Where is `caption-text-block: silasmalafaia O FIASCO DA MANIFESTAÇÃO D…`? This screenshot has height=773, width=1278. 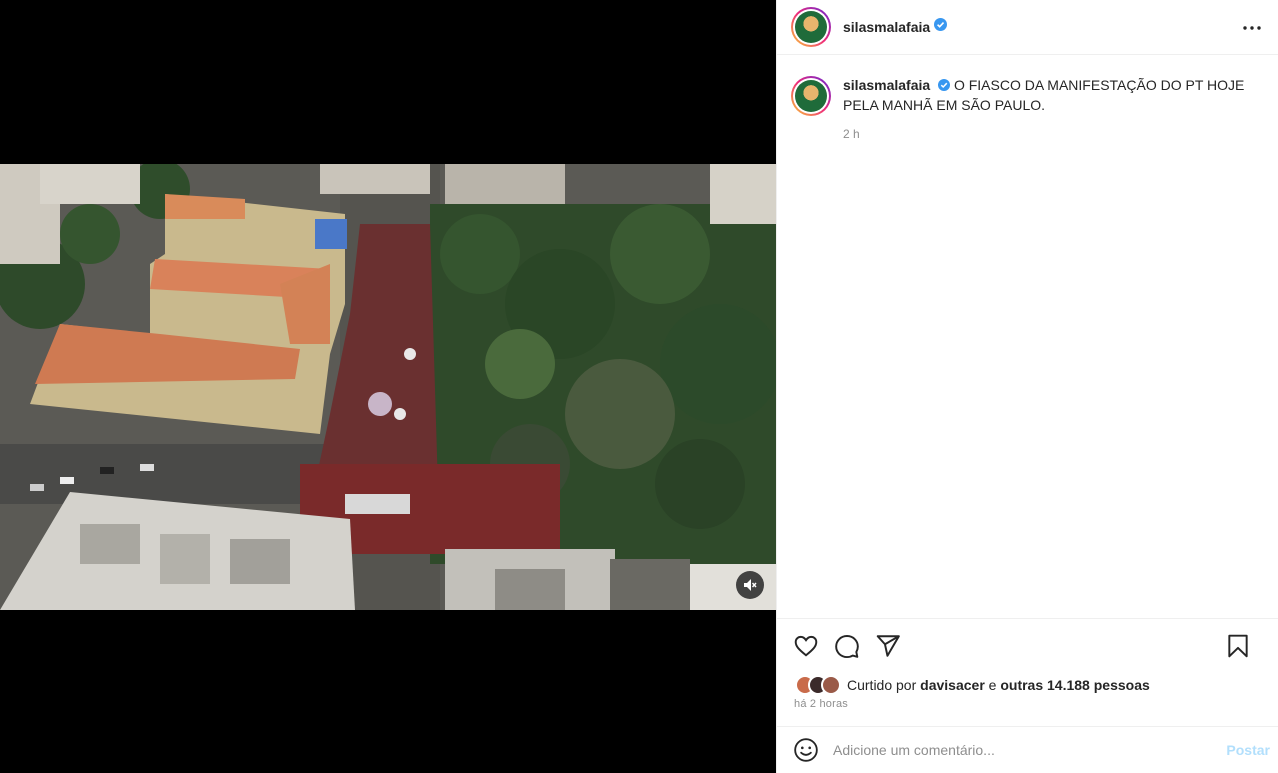
caption-text-block: silasmalafaia O FIASCO DA MANIFESTAÇÃO D… is located at coordinates (1048, 110).